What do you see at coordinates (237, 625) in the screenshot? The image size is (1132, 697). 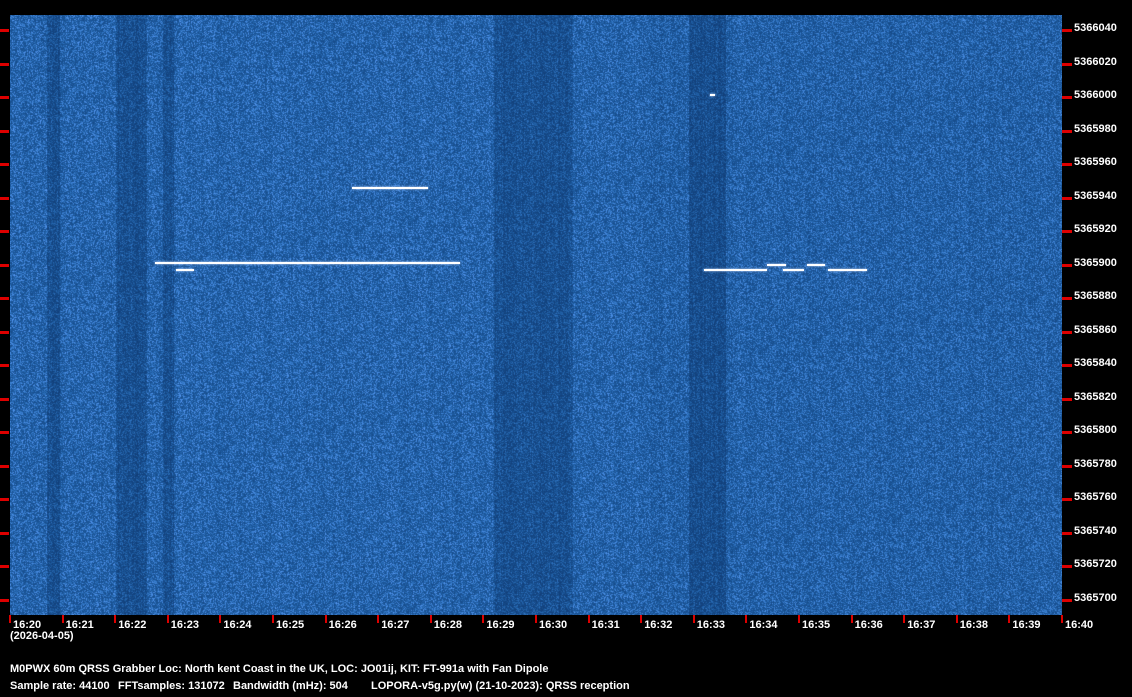 I see `x-tick-label: 16:24` at bounding box center [237, 625].